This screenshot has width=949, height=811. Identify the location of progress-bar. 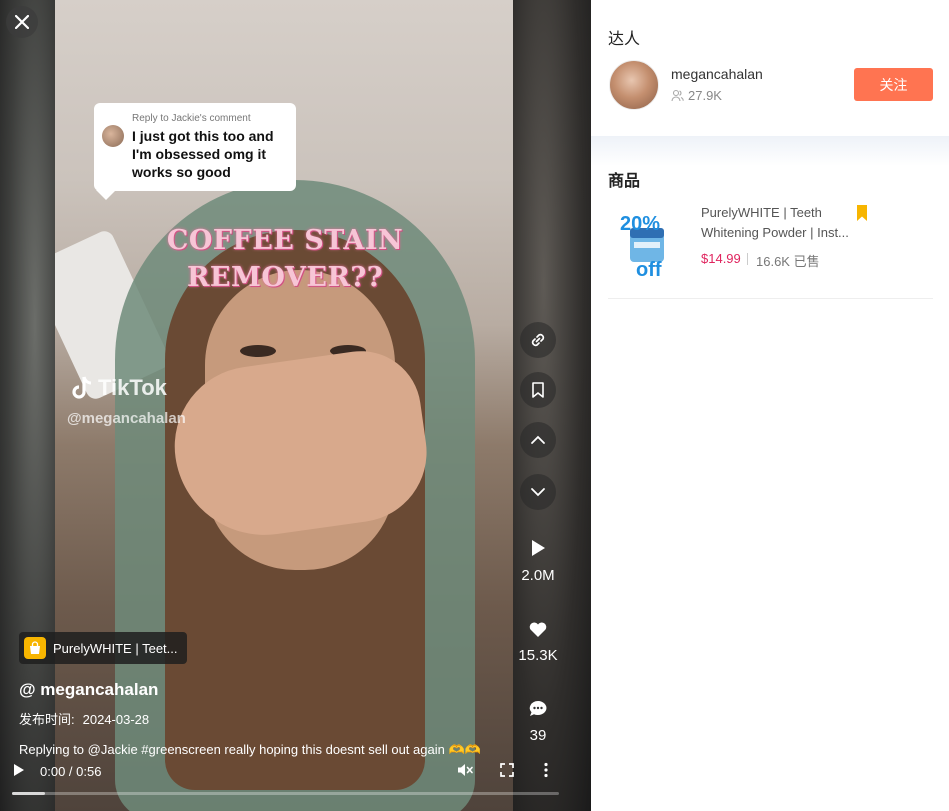
(285, 793).